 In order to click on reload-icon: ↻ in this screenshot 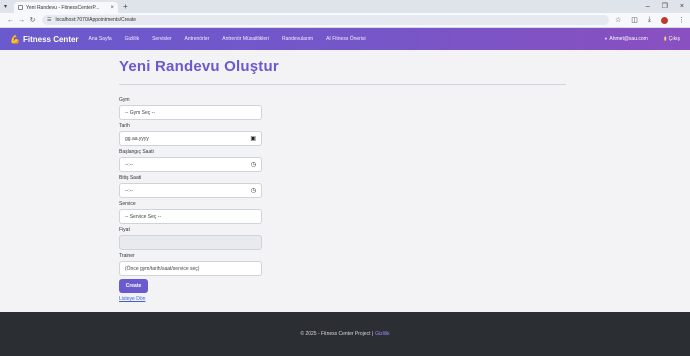, I will do `click(32, 20)`.